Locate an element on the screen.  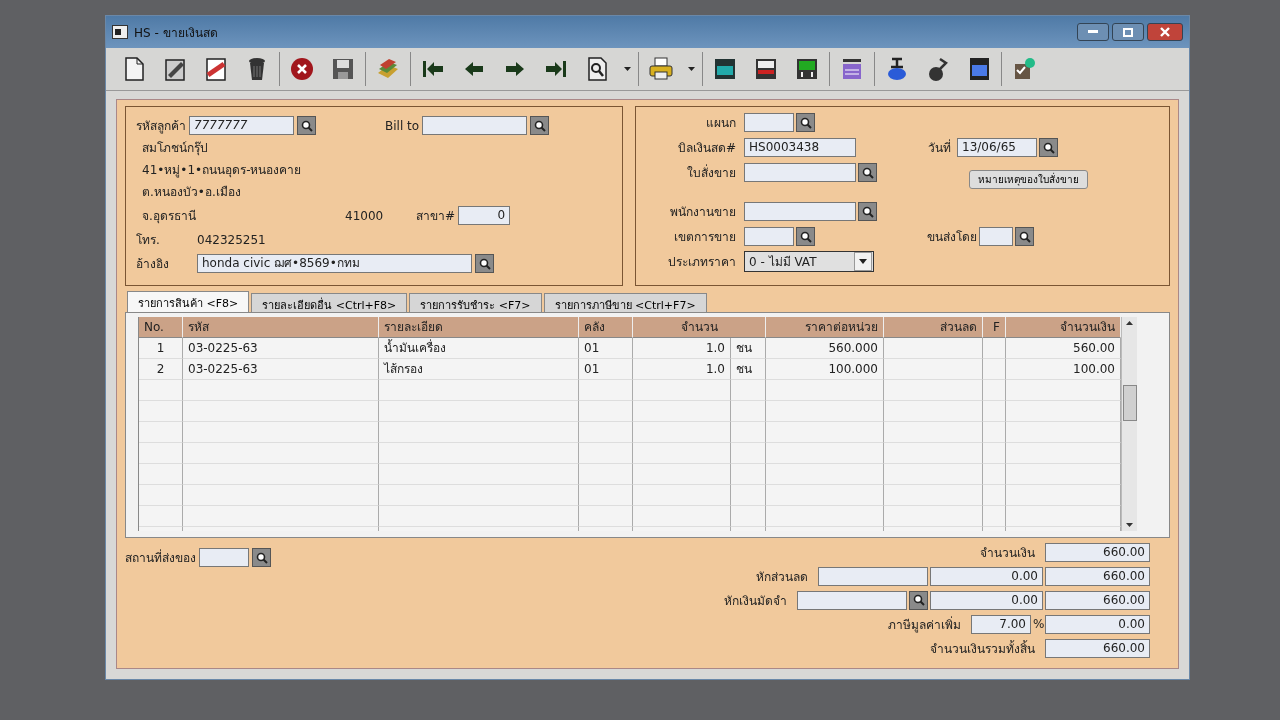
scroll-up-icon is located at coordinates (1129, 323).